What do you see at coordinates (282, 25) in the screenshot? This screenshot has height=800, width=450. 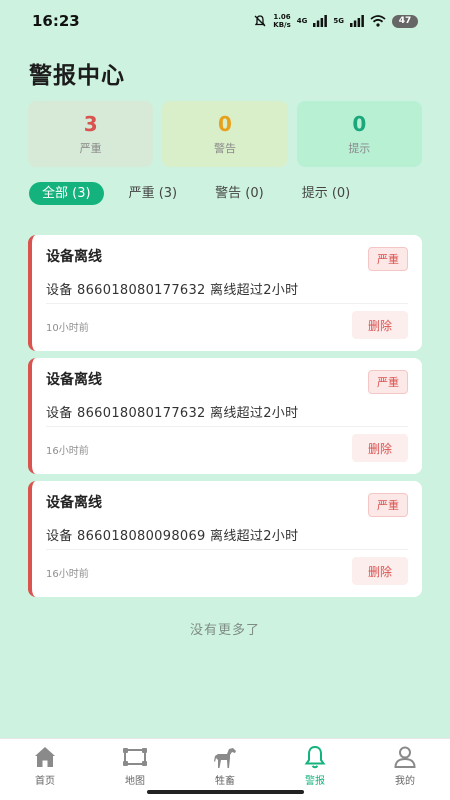 I see `net-speed-unit: KB/s` at bounding box center [282, 25].